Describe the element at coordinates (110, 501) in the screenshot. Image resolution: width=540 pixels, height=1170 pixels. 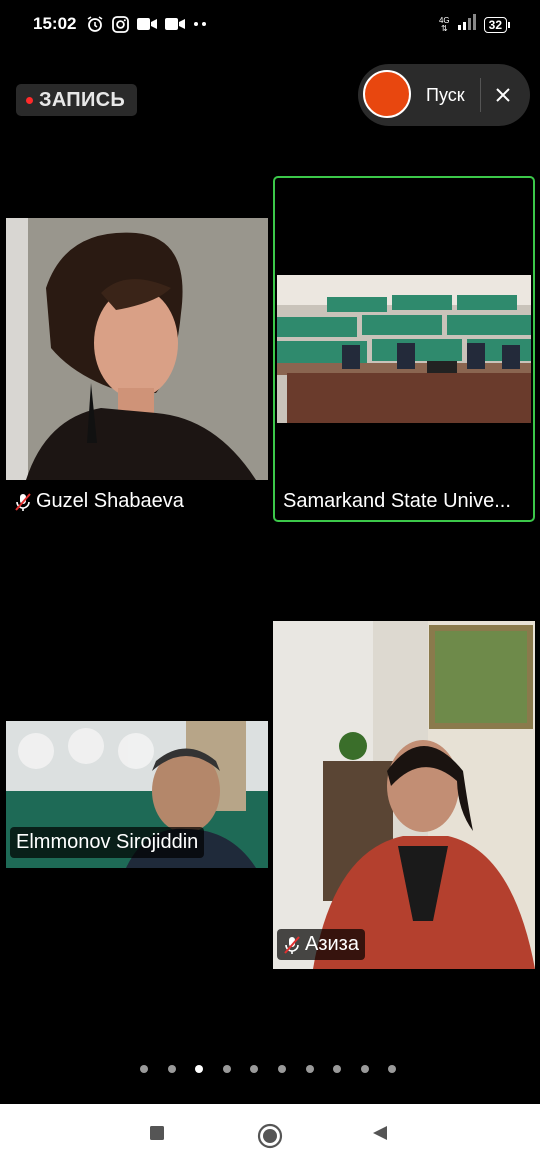
I see `participant-name-label: Guzel Shabaeva` at that location.